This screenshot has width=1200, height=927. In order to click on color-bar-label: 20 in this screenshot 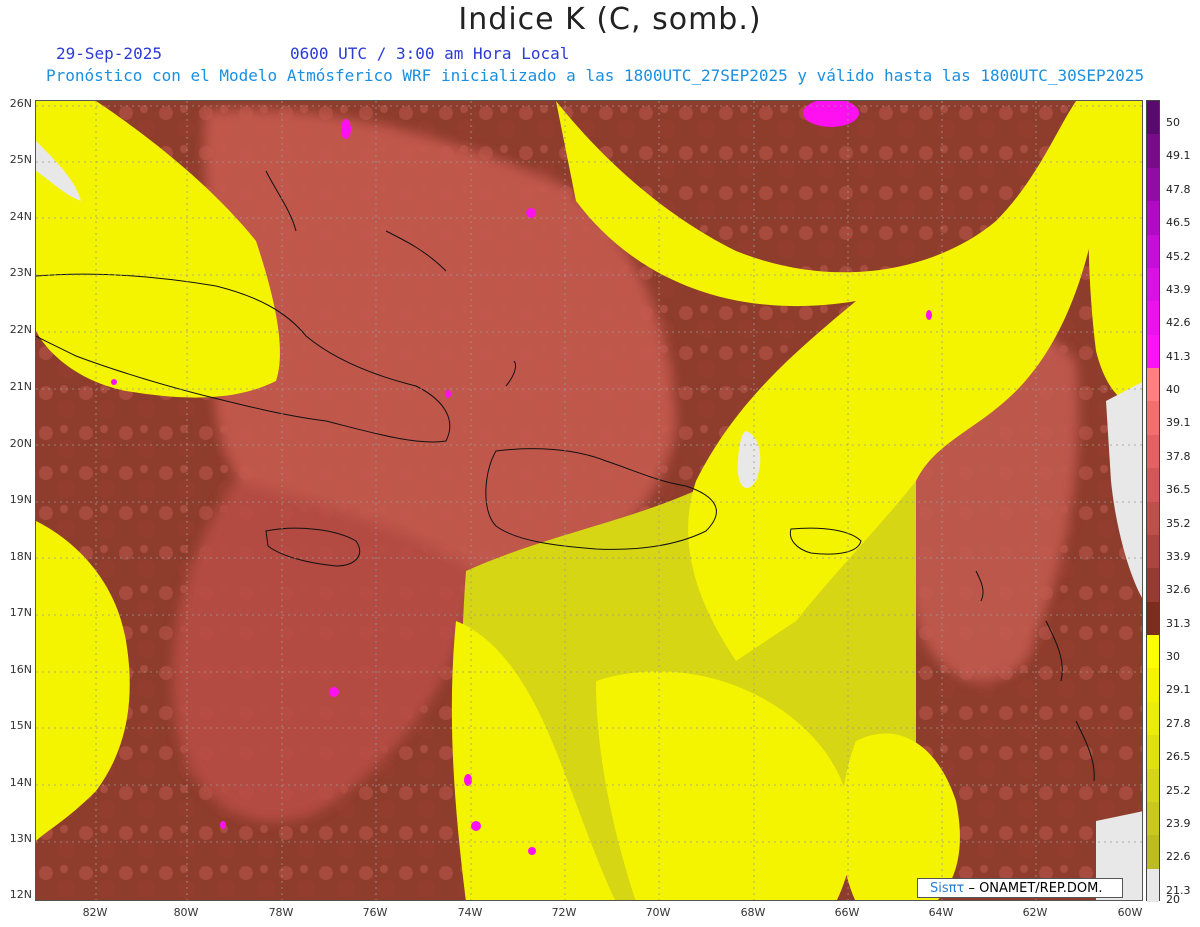, I will do `click(1173, 899)`.